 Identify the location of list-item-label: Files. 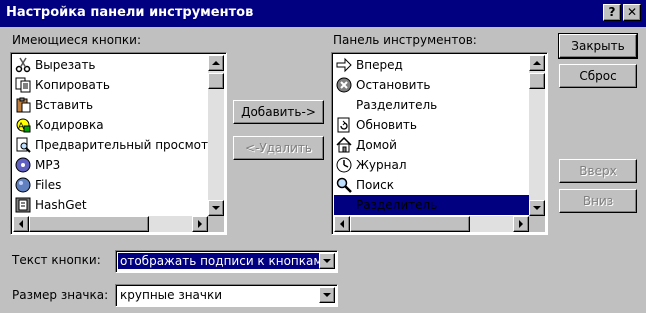
(48, 185).